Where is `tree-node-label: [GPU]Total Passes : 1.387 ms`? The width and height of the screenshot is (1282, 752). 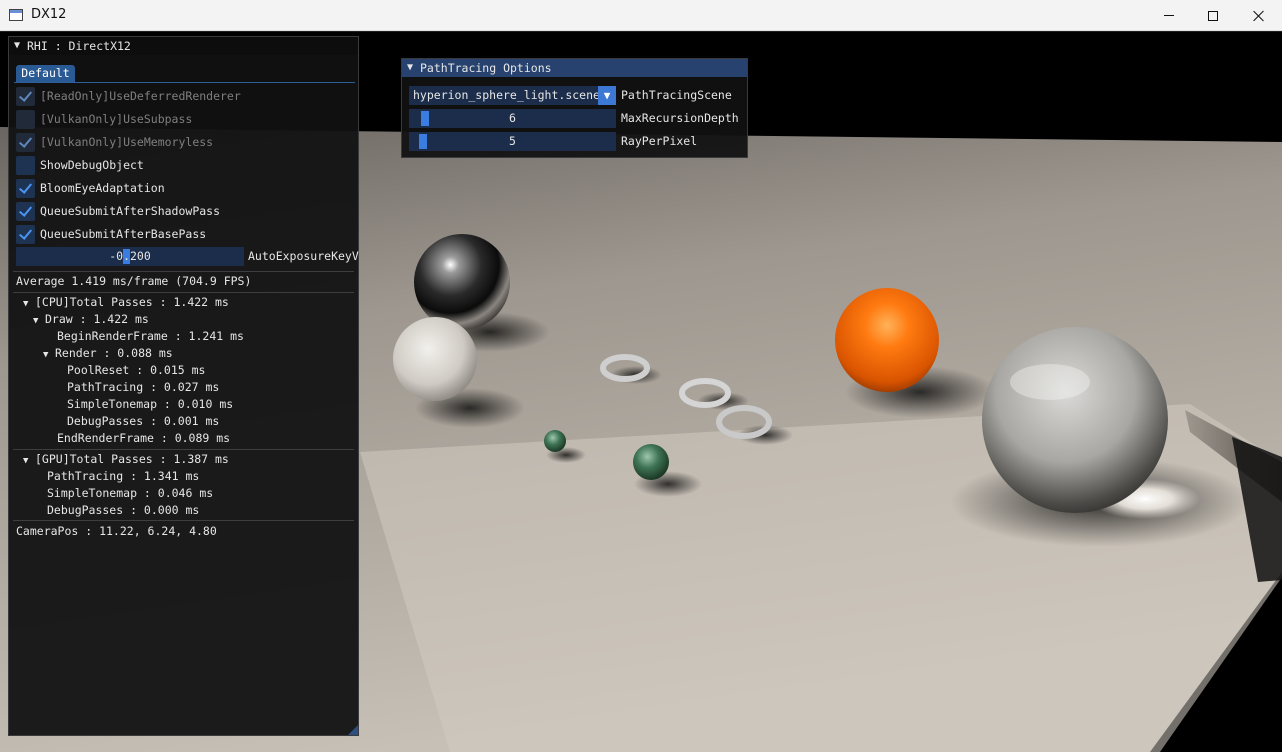 tree-node-label: [GPU]Total Passes : 1.387 ms is located at coordinates (132, 459).